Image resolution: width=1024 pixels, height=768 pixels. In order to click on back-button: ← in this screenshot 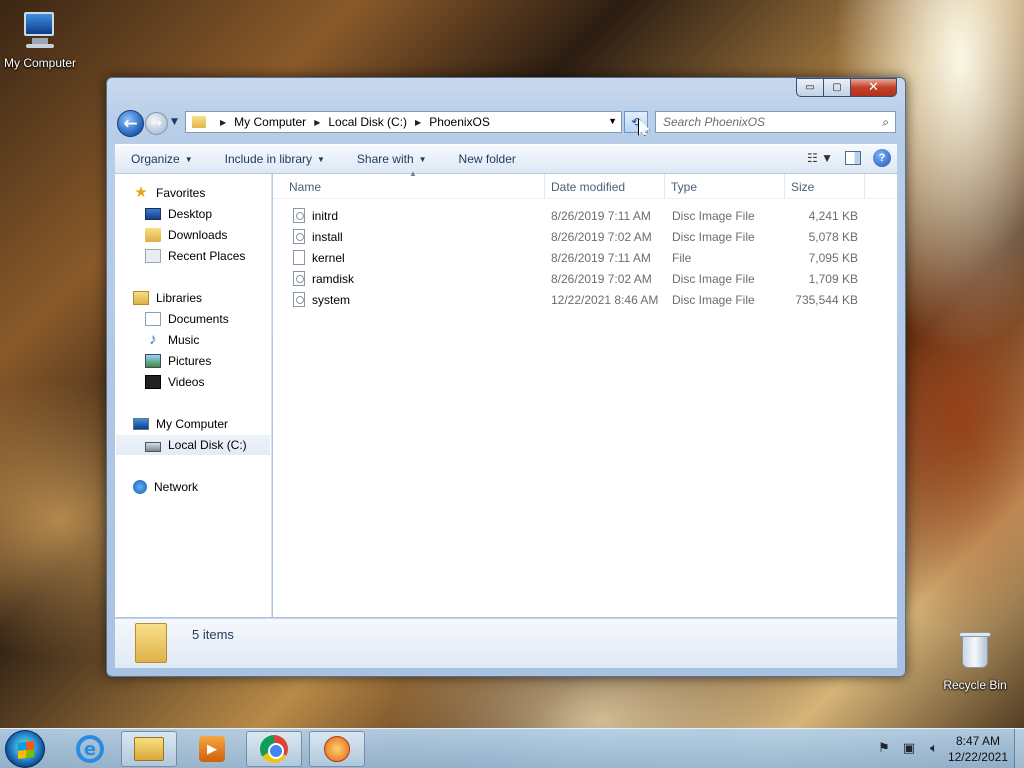, I will do `click(130, 123)`.